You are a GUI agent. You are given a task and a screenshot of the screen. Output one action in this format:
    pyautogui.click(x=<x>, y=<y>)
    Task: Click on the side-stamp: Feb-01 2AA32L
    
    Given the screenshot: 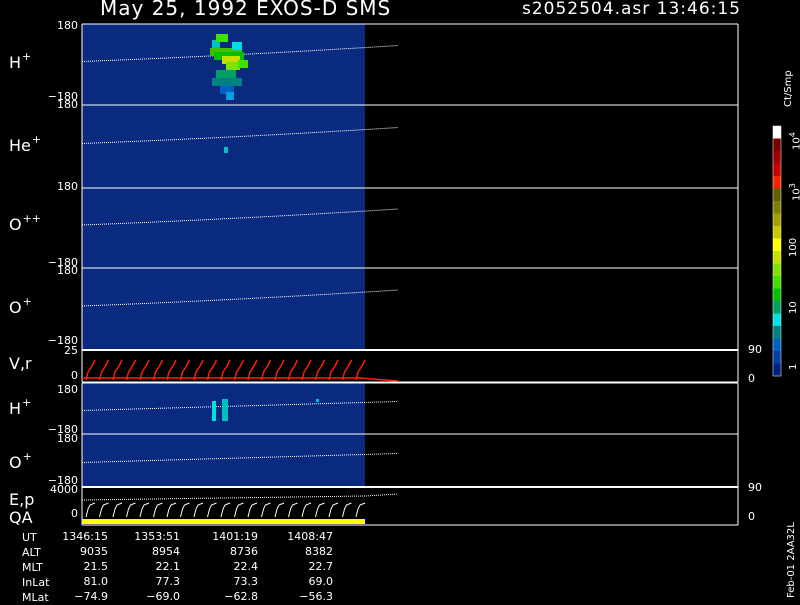 What is the action you would take?
    pyautogui.click(x=791, y=560)
    